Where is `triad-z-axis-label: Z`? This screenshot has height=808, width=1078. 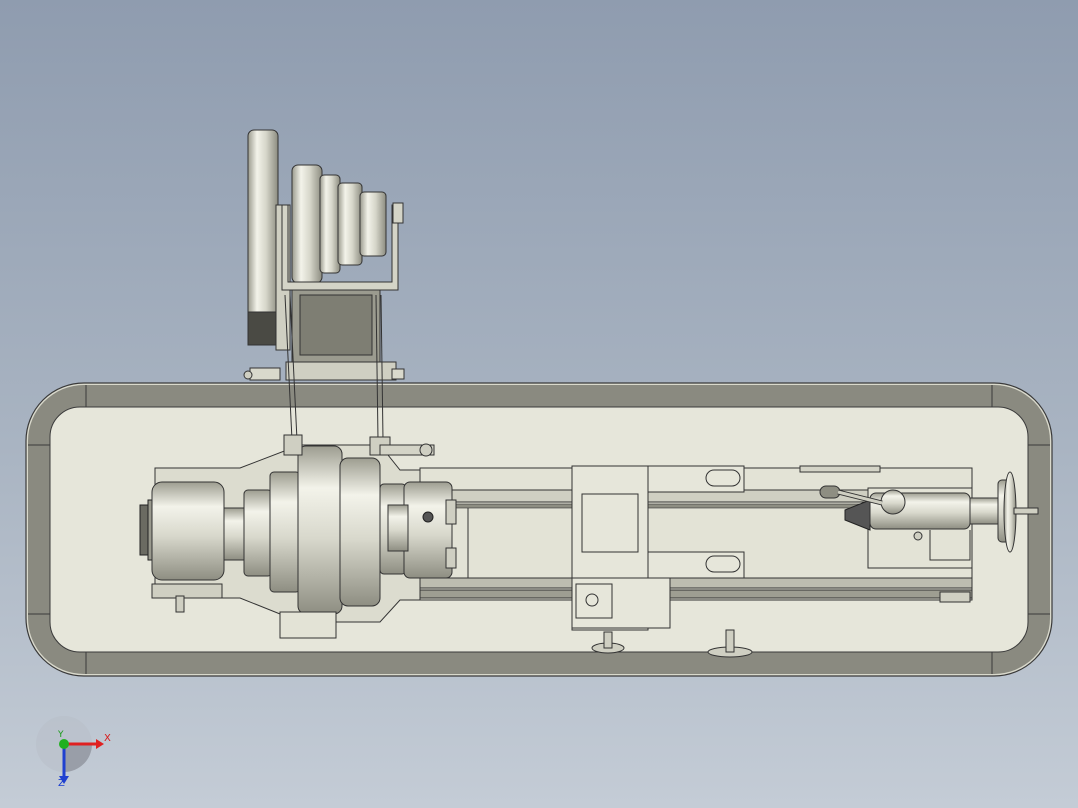 triad-z-axis-label: Z is located at coordinates (61, 783).